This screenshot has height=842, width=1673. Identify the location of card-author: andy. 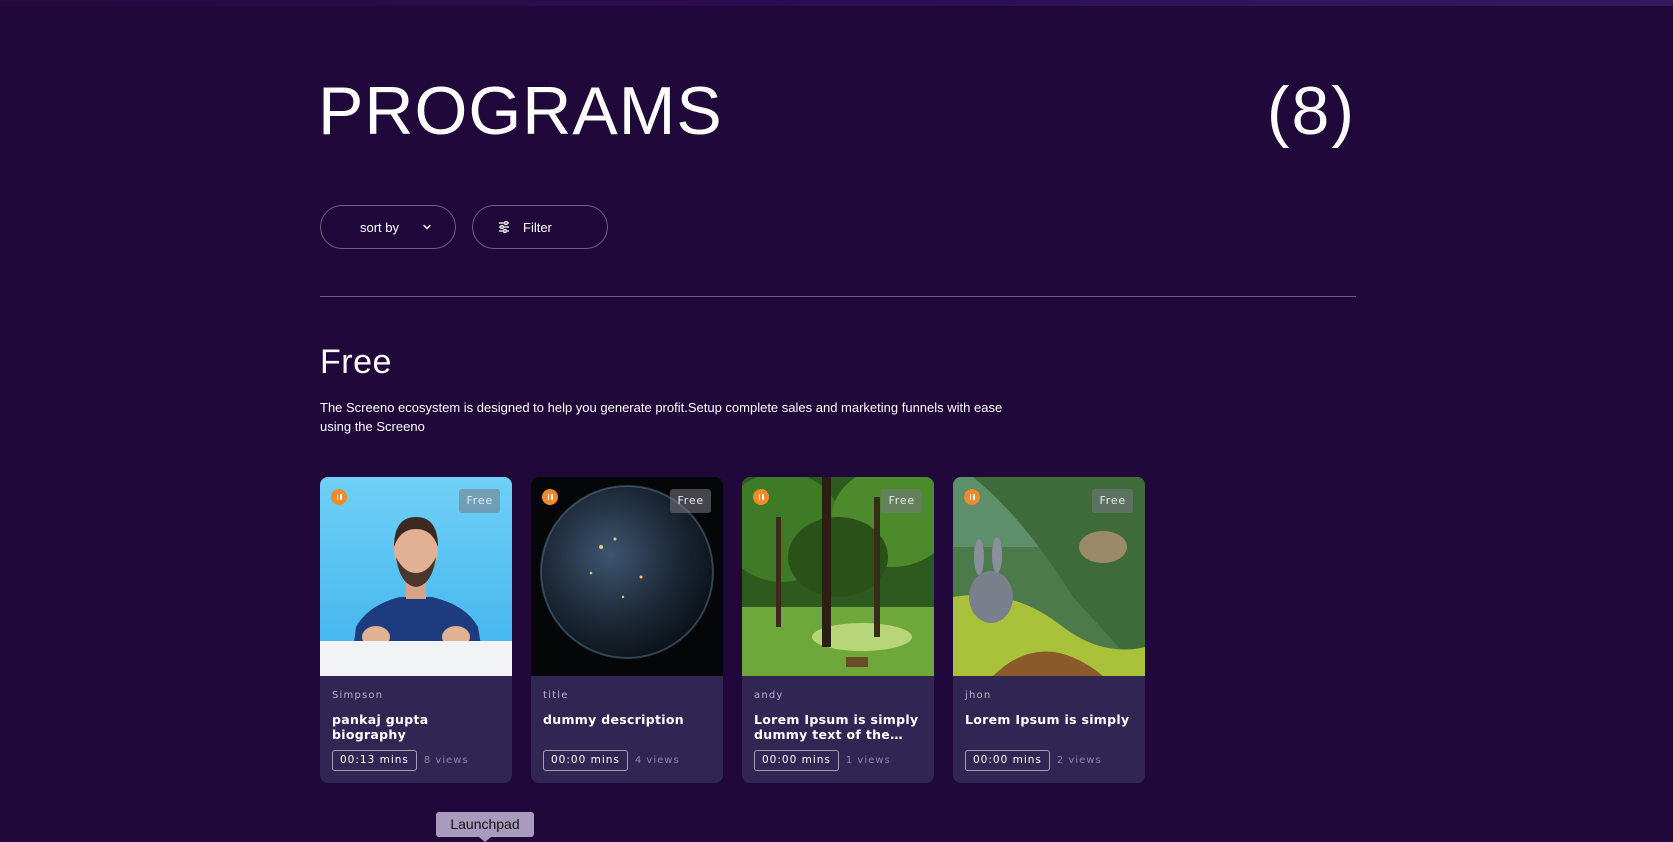
(769, 695).